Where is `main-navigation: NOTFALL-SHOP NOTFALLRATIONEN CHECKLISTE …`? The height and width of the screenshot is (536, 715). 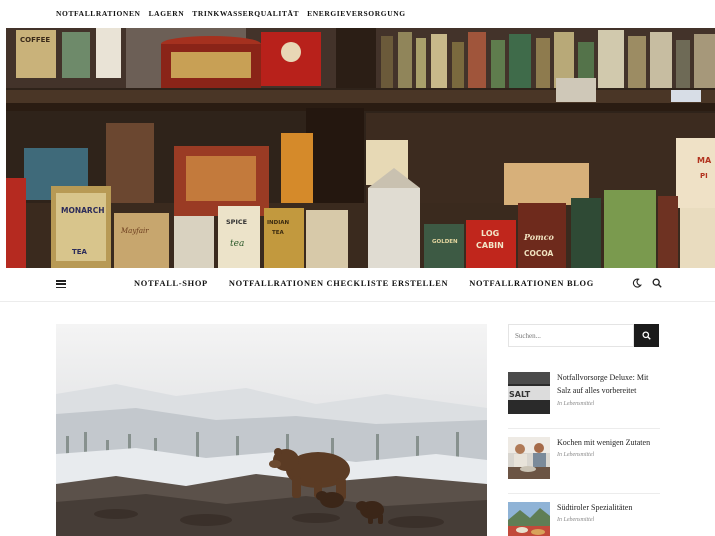
main-navigation: NOTFALL-SHOP NOTFALLRATIONEN CHECKLISTE … is located at coordinates (357, 285).